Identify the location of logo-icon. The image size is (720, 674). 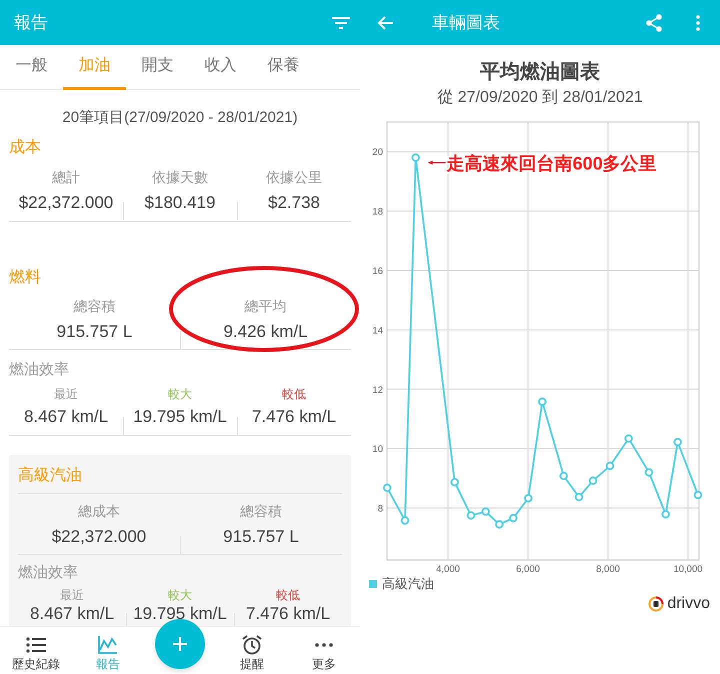
(656, 604).